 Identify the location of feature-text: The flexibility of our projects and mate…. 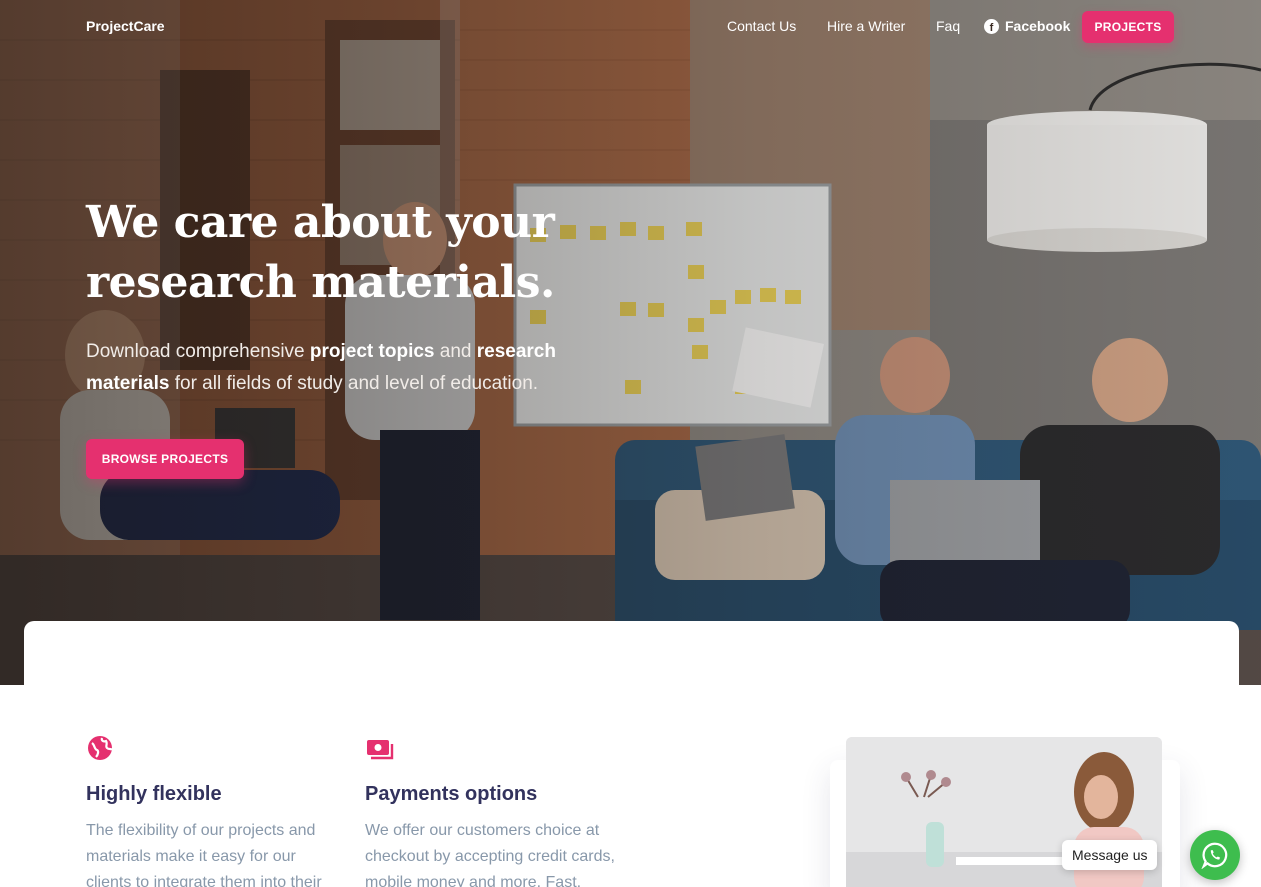
(204, 854).